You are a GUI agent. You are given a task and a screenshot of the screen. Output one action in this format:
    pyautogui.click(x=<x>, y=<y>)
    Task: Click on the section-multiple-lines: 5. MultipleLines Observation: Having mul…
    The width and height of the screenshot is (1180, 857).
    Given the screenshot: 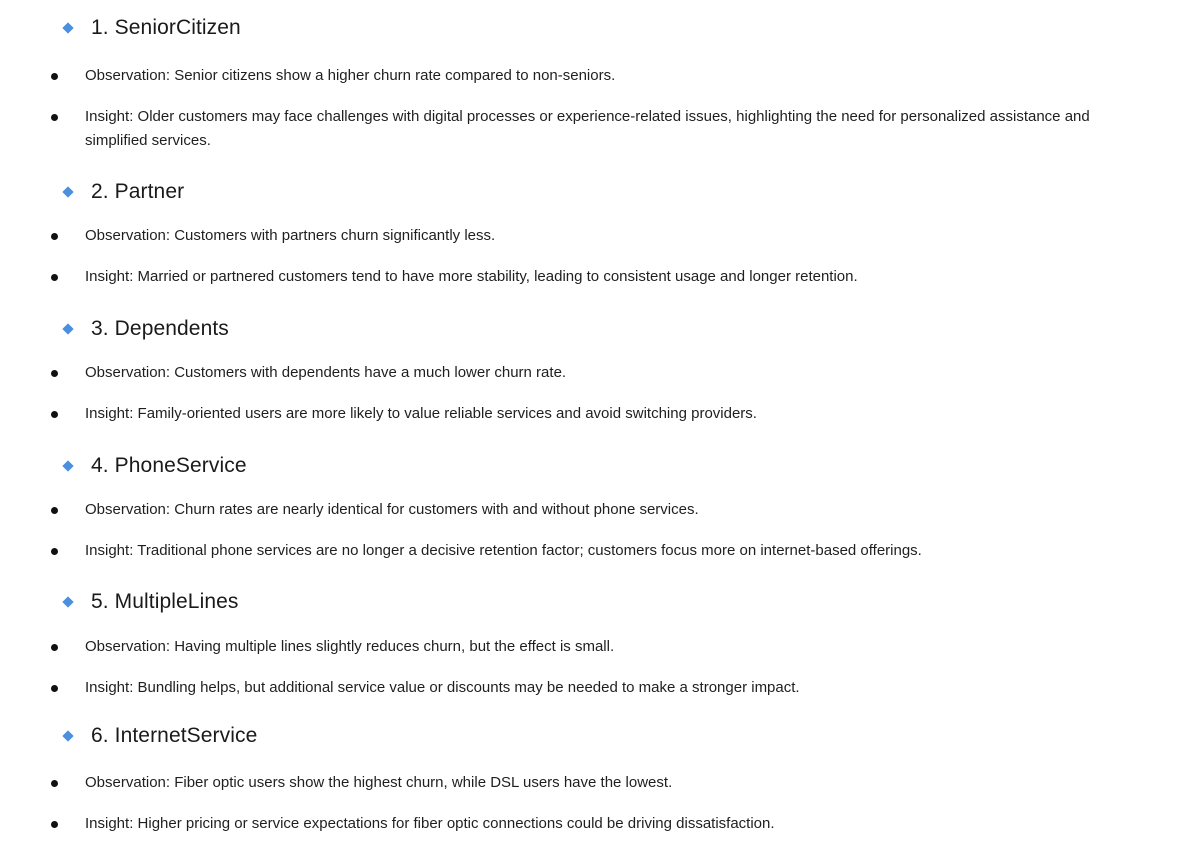 What is the action you would take?
    pyautogui.click(x=590, y=639)
    